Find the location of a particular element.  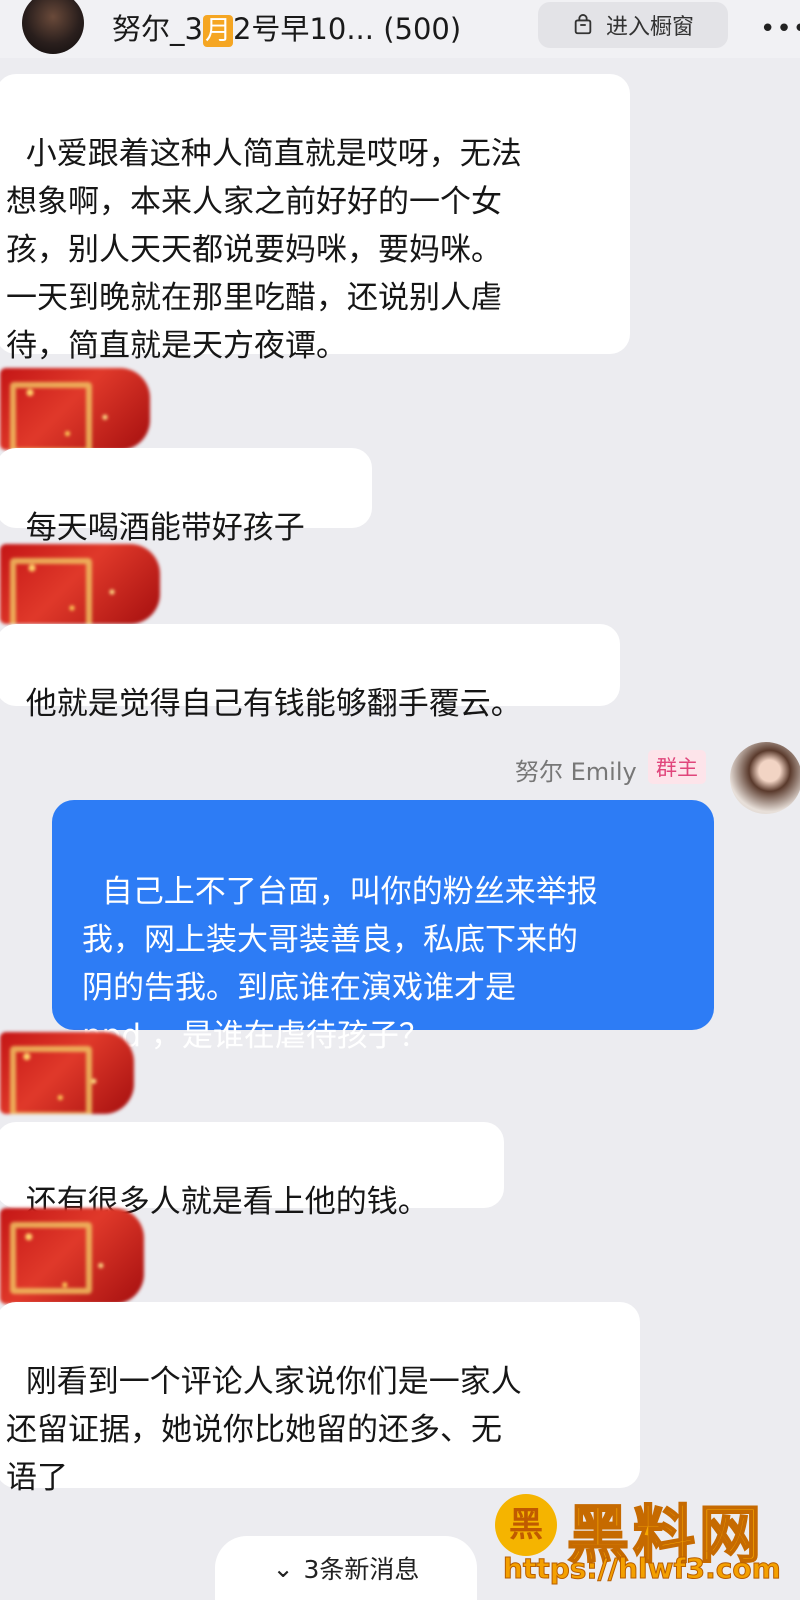

enter-showcase-button: 进入橱窗 is located at coordinates (633, 25).